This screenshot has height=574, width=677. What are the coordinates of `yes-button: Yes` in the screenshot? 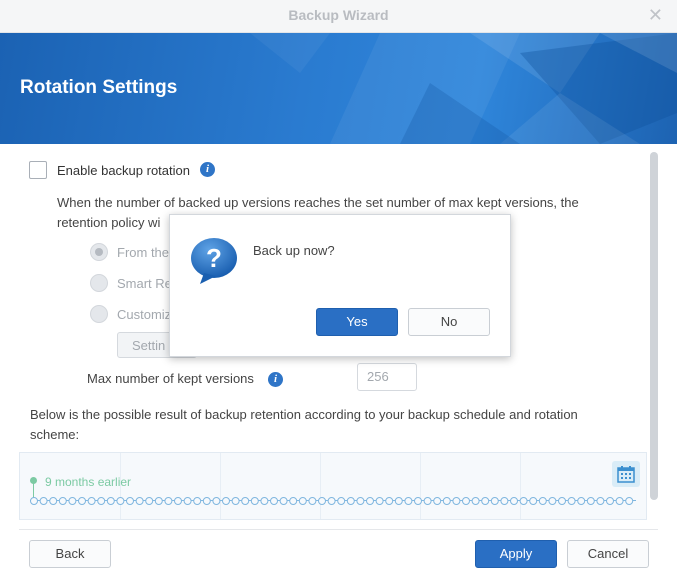 It's located at (357, 322).